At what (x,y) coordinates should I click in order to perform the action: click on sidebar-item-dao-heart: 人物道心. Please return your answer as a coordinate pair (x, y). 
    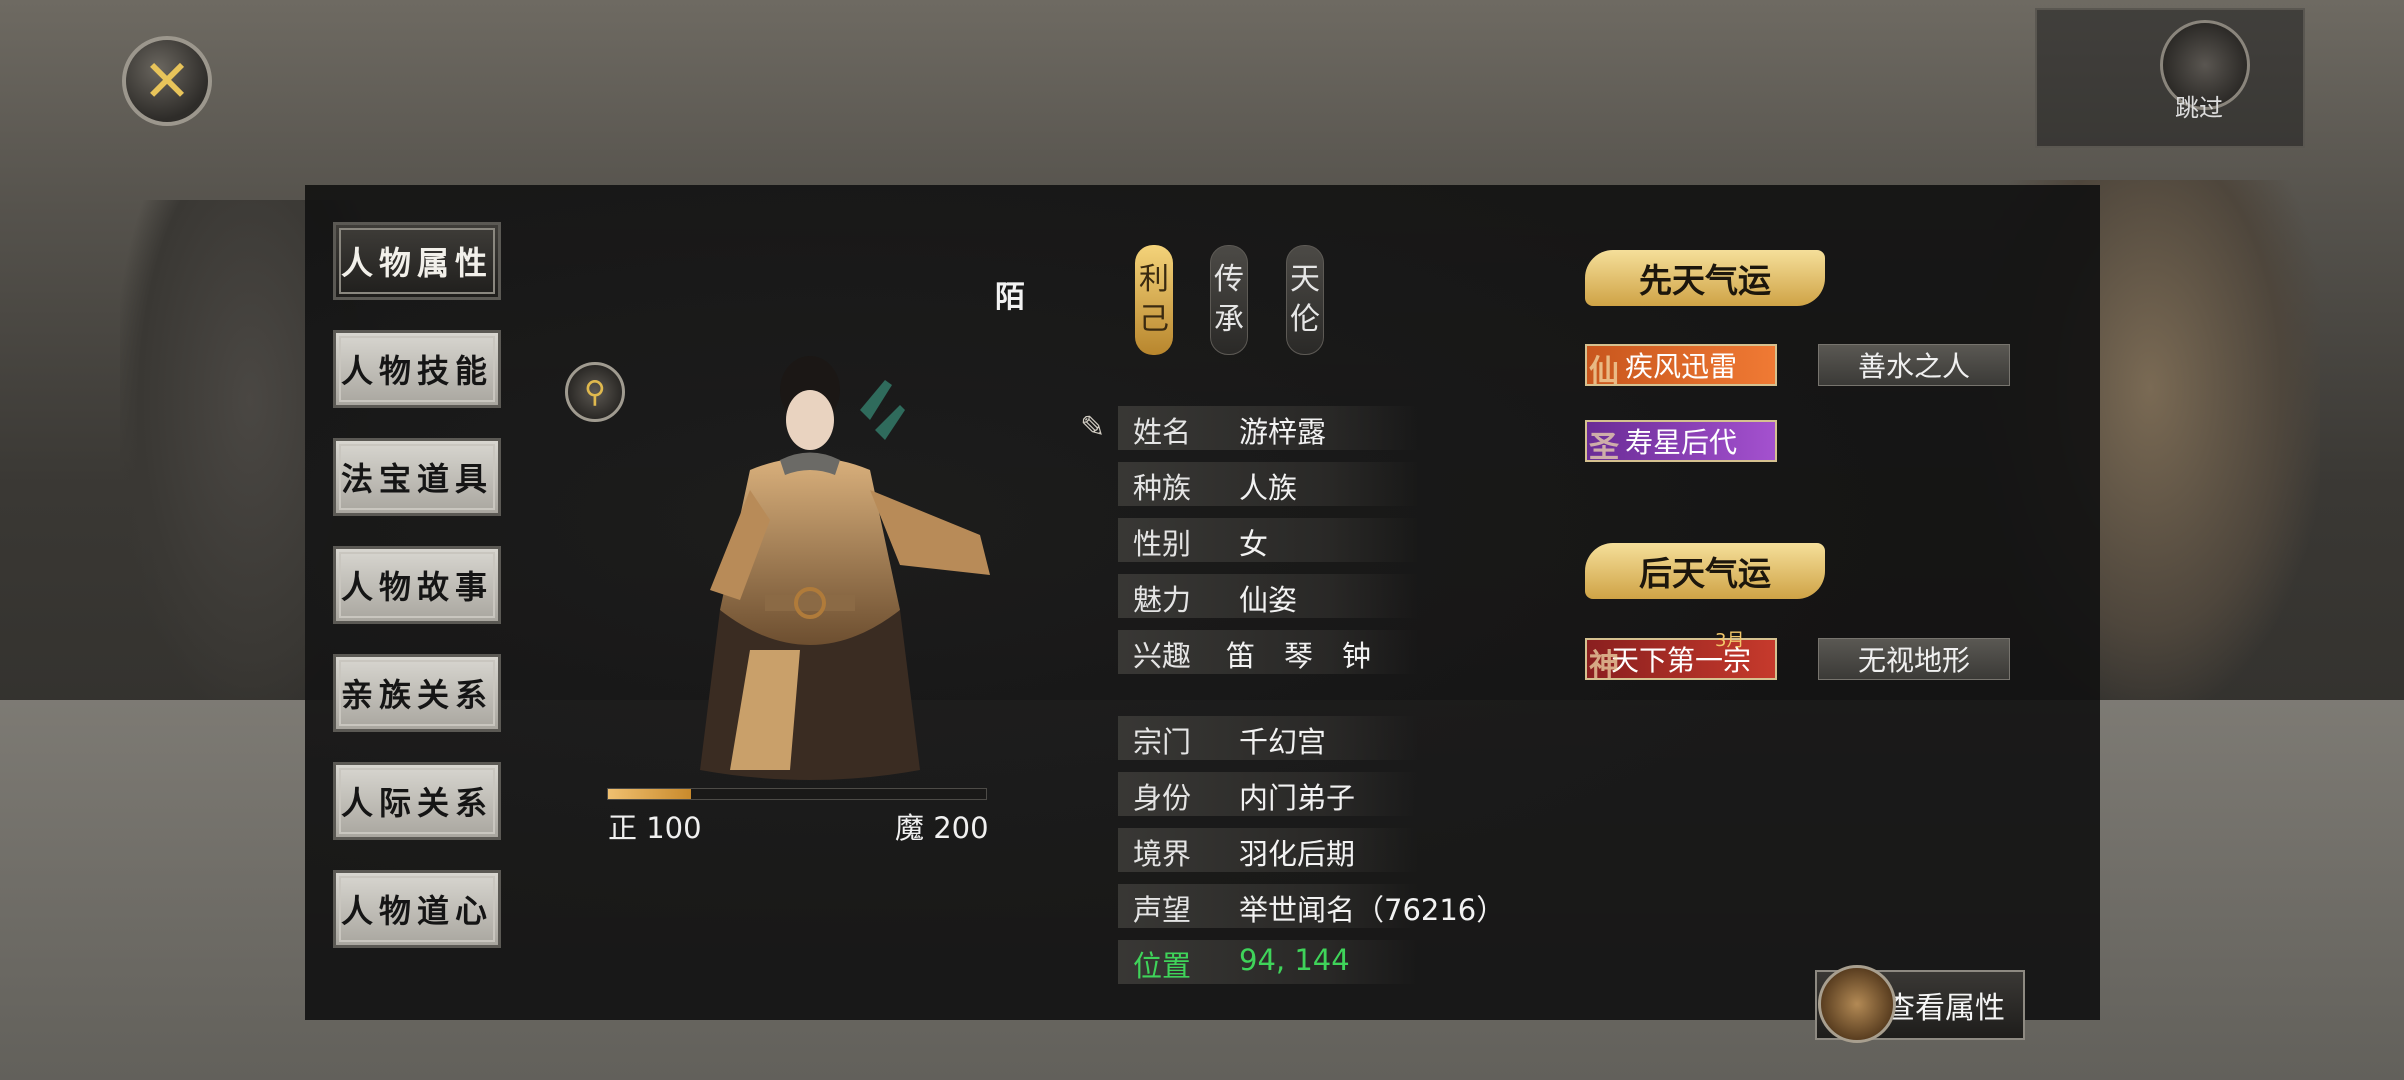
    Looking at the image, I should click on (417, 909).